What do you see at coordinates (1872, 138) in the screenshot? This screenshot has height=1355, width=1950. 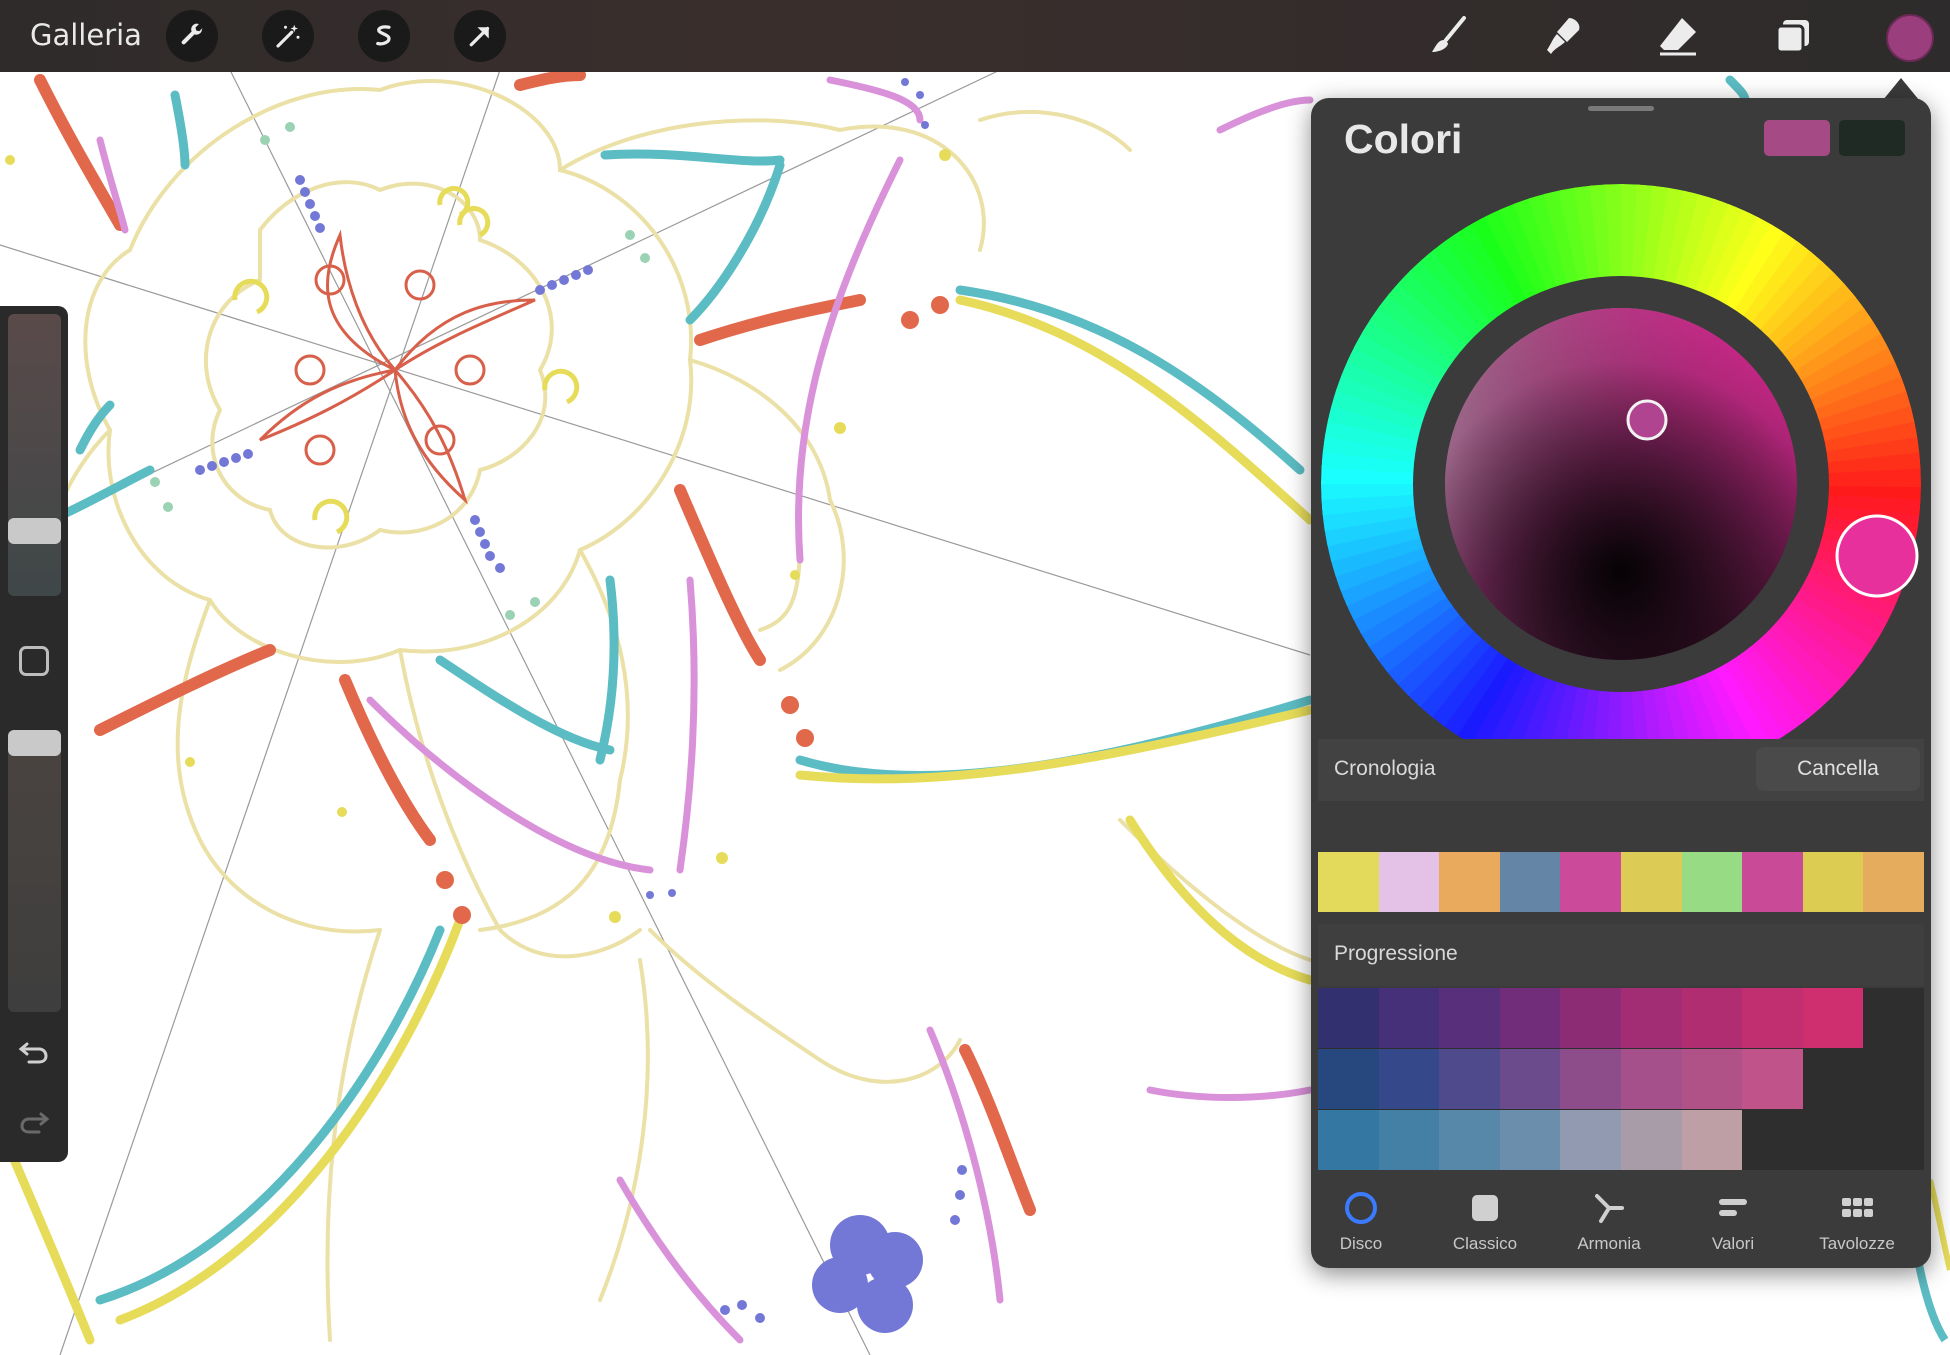 I see `secondary-color-swatch` at bounding box center [1872, 138].